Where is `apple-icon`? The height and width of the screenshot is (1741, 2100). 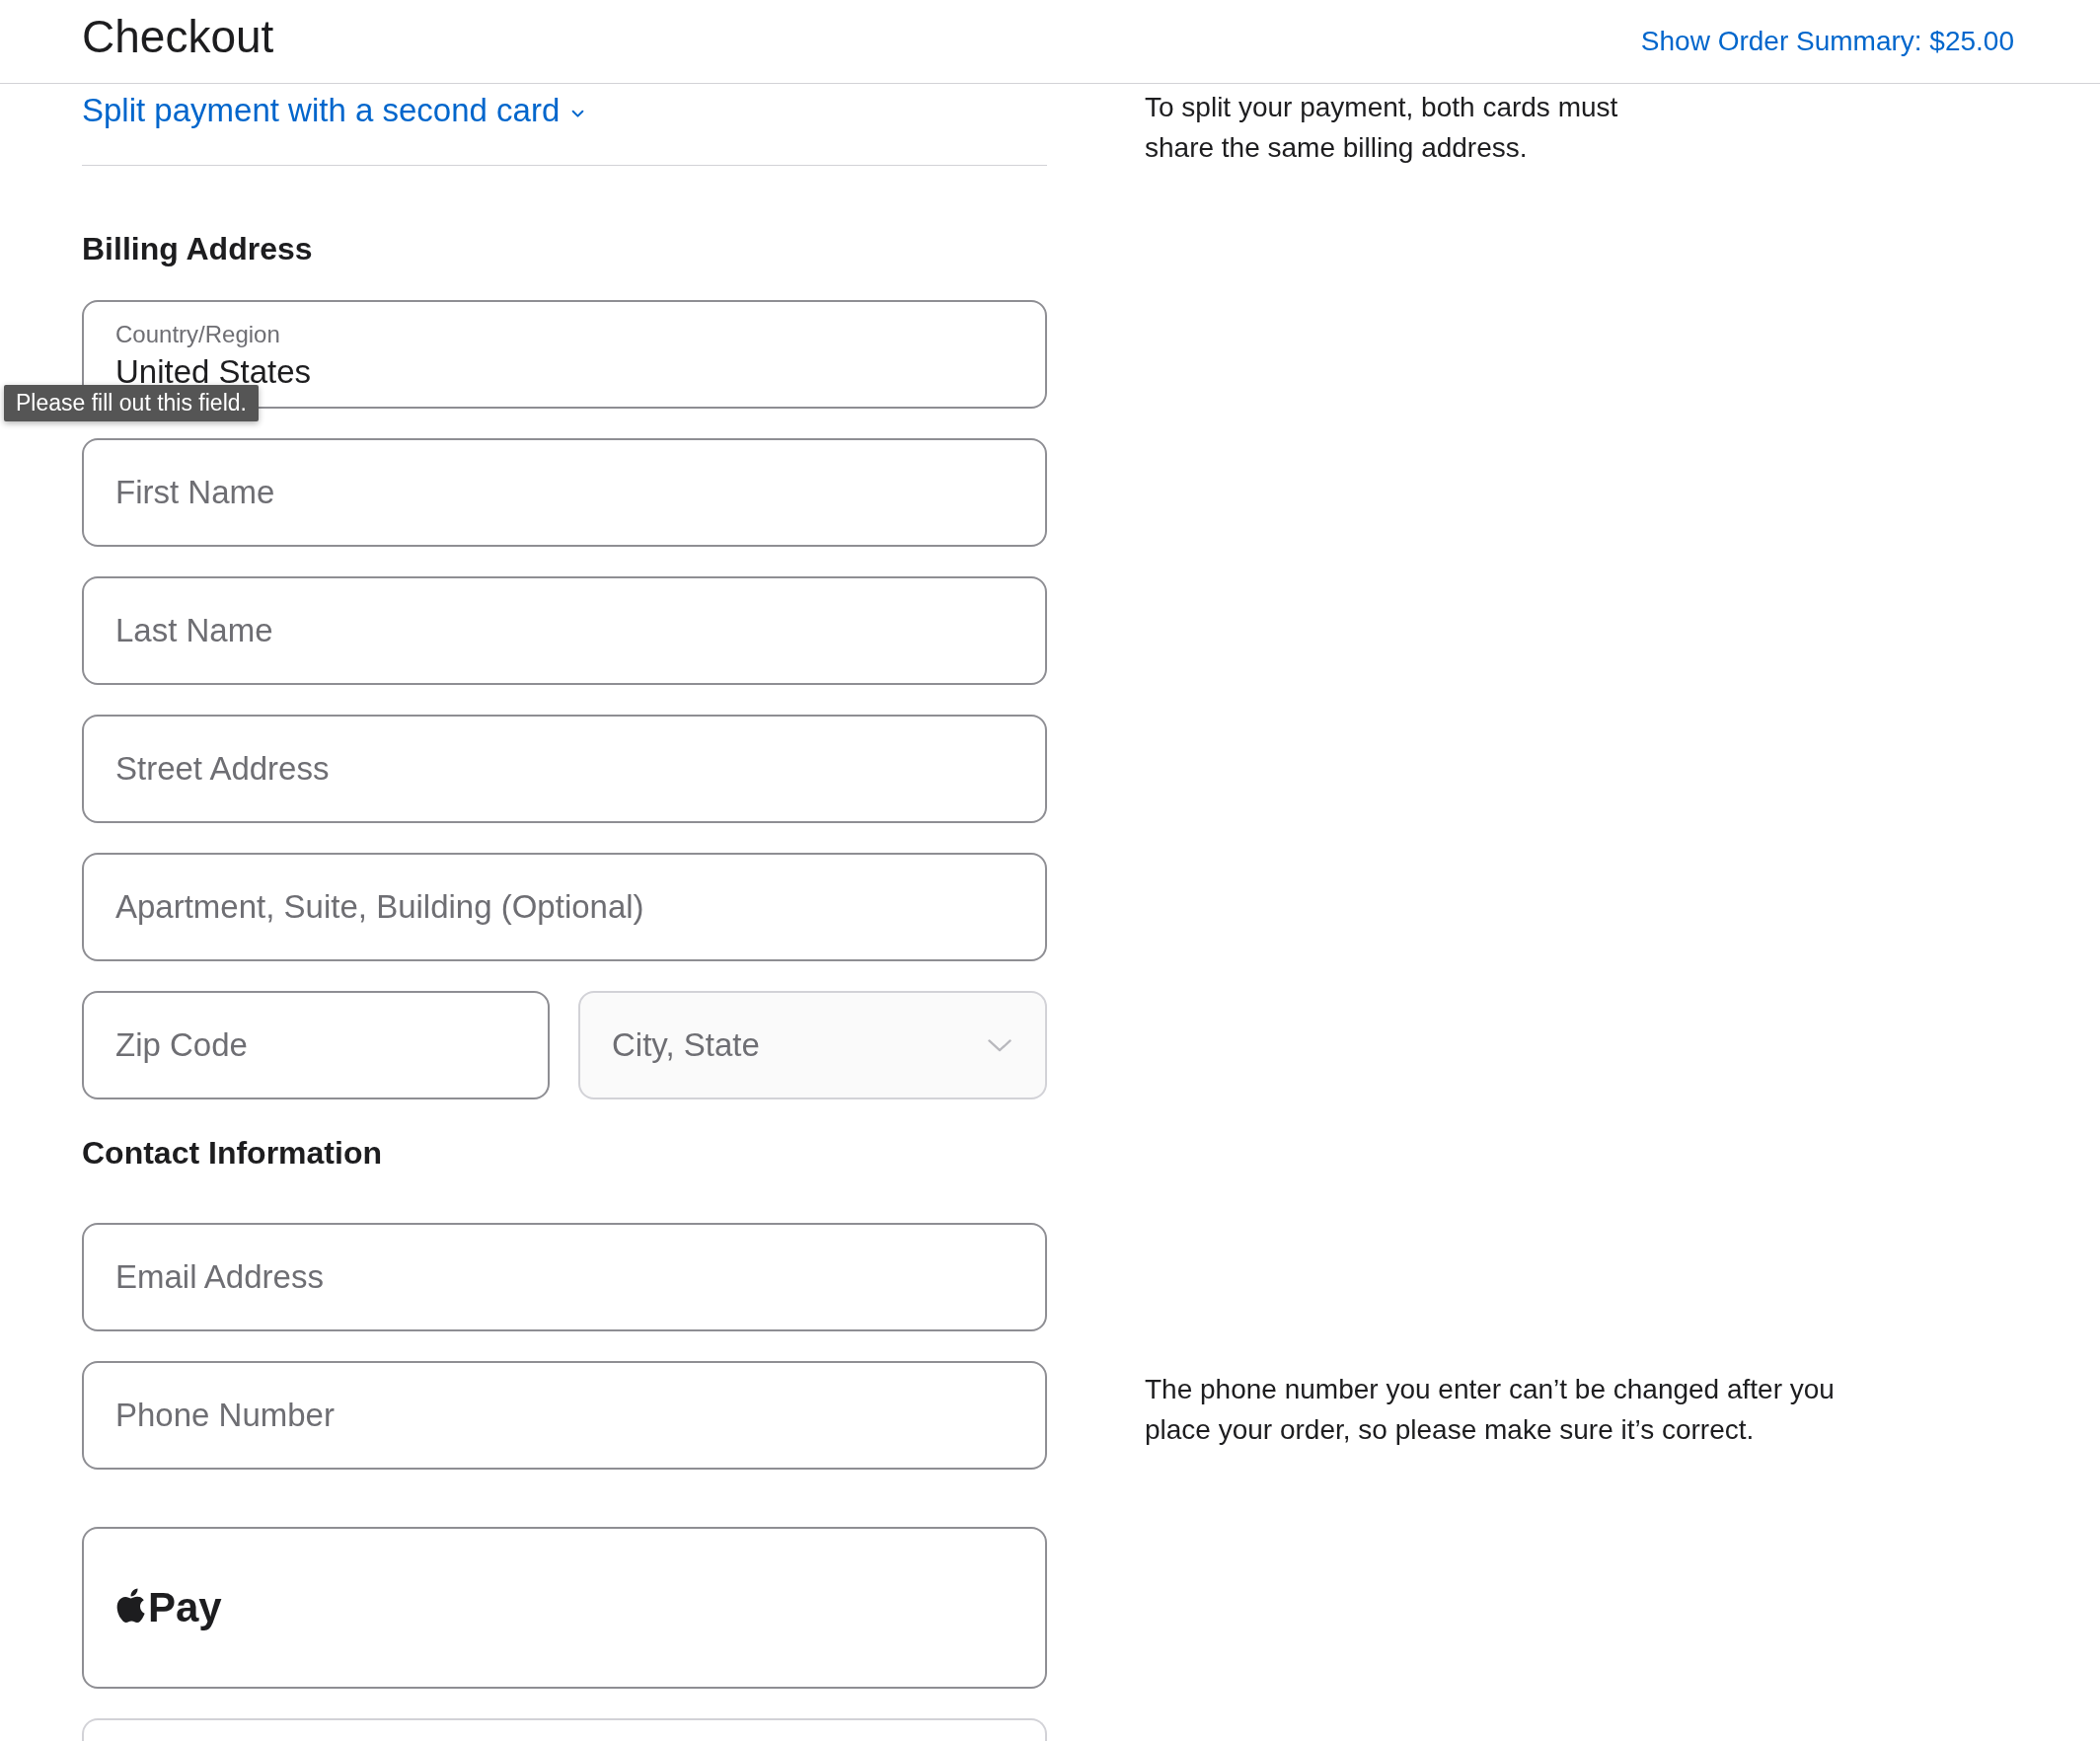 apple-icon is located at coordinates (130, 1606).